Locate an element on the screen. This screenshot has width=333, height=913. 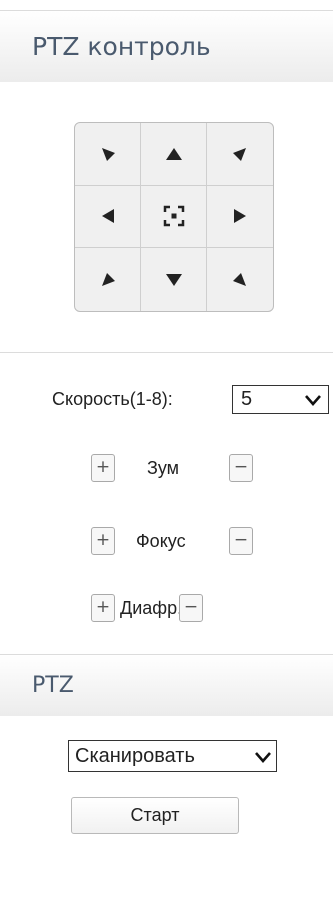
arrow-right-icon is located at coordinates (240, 216).